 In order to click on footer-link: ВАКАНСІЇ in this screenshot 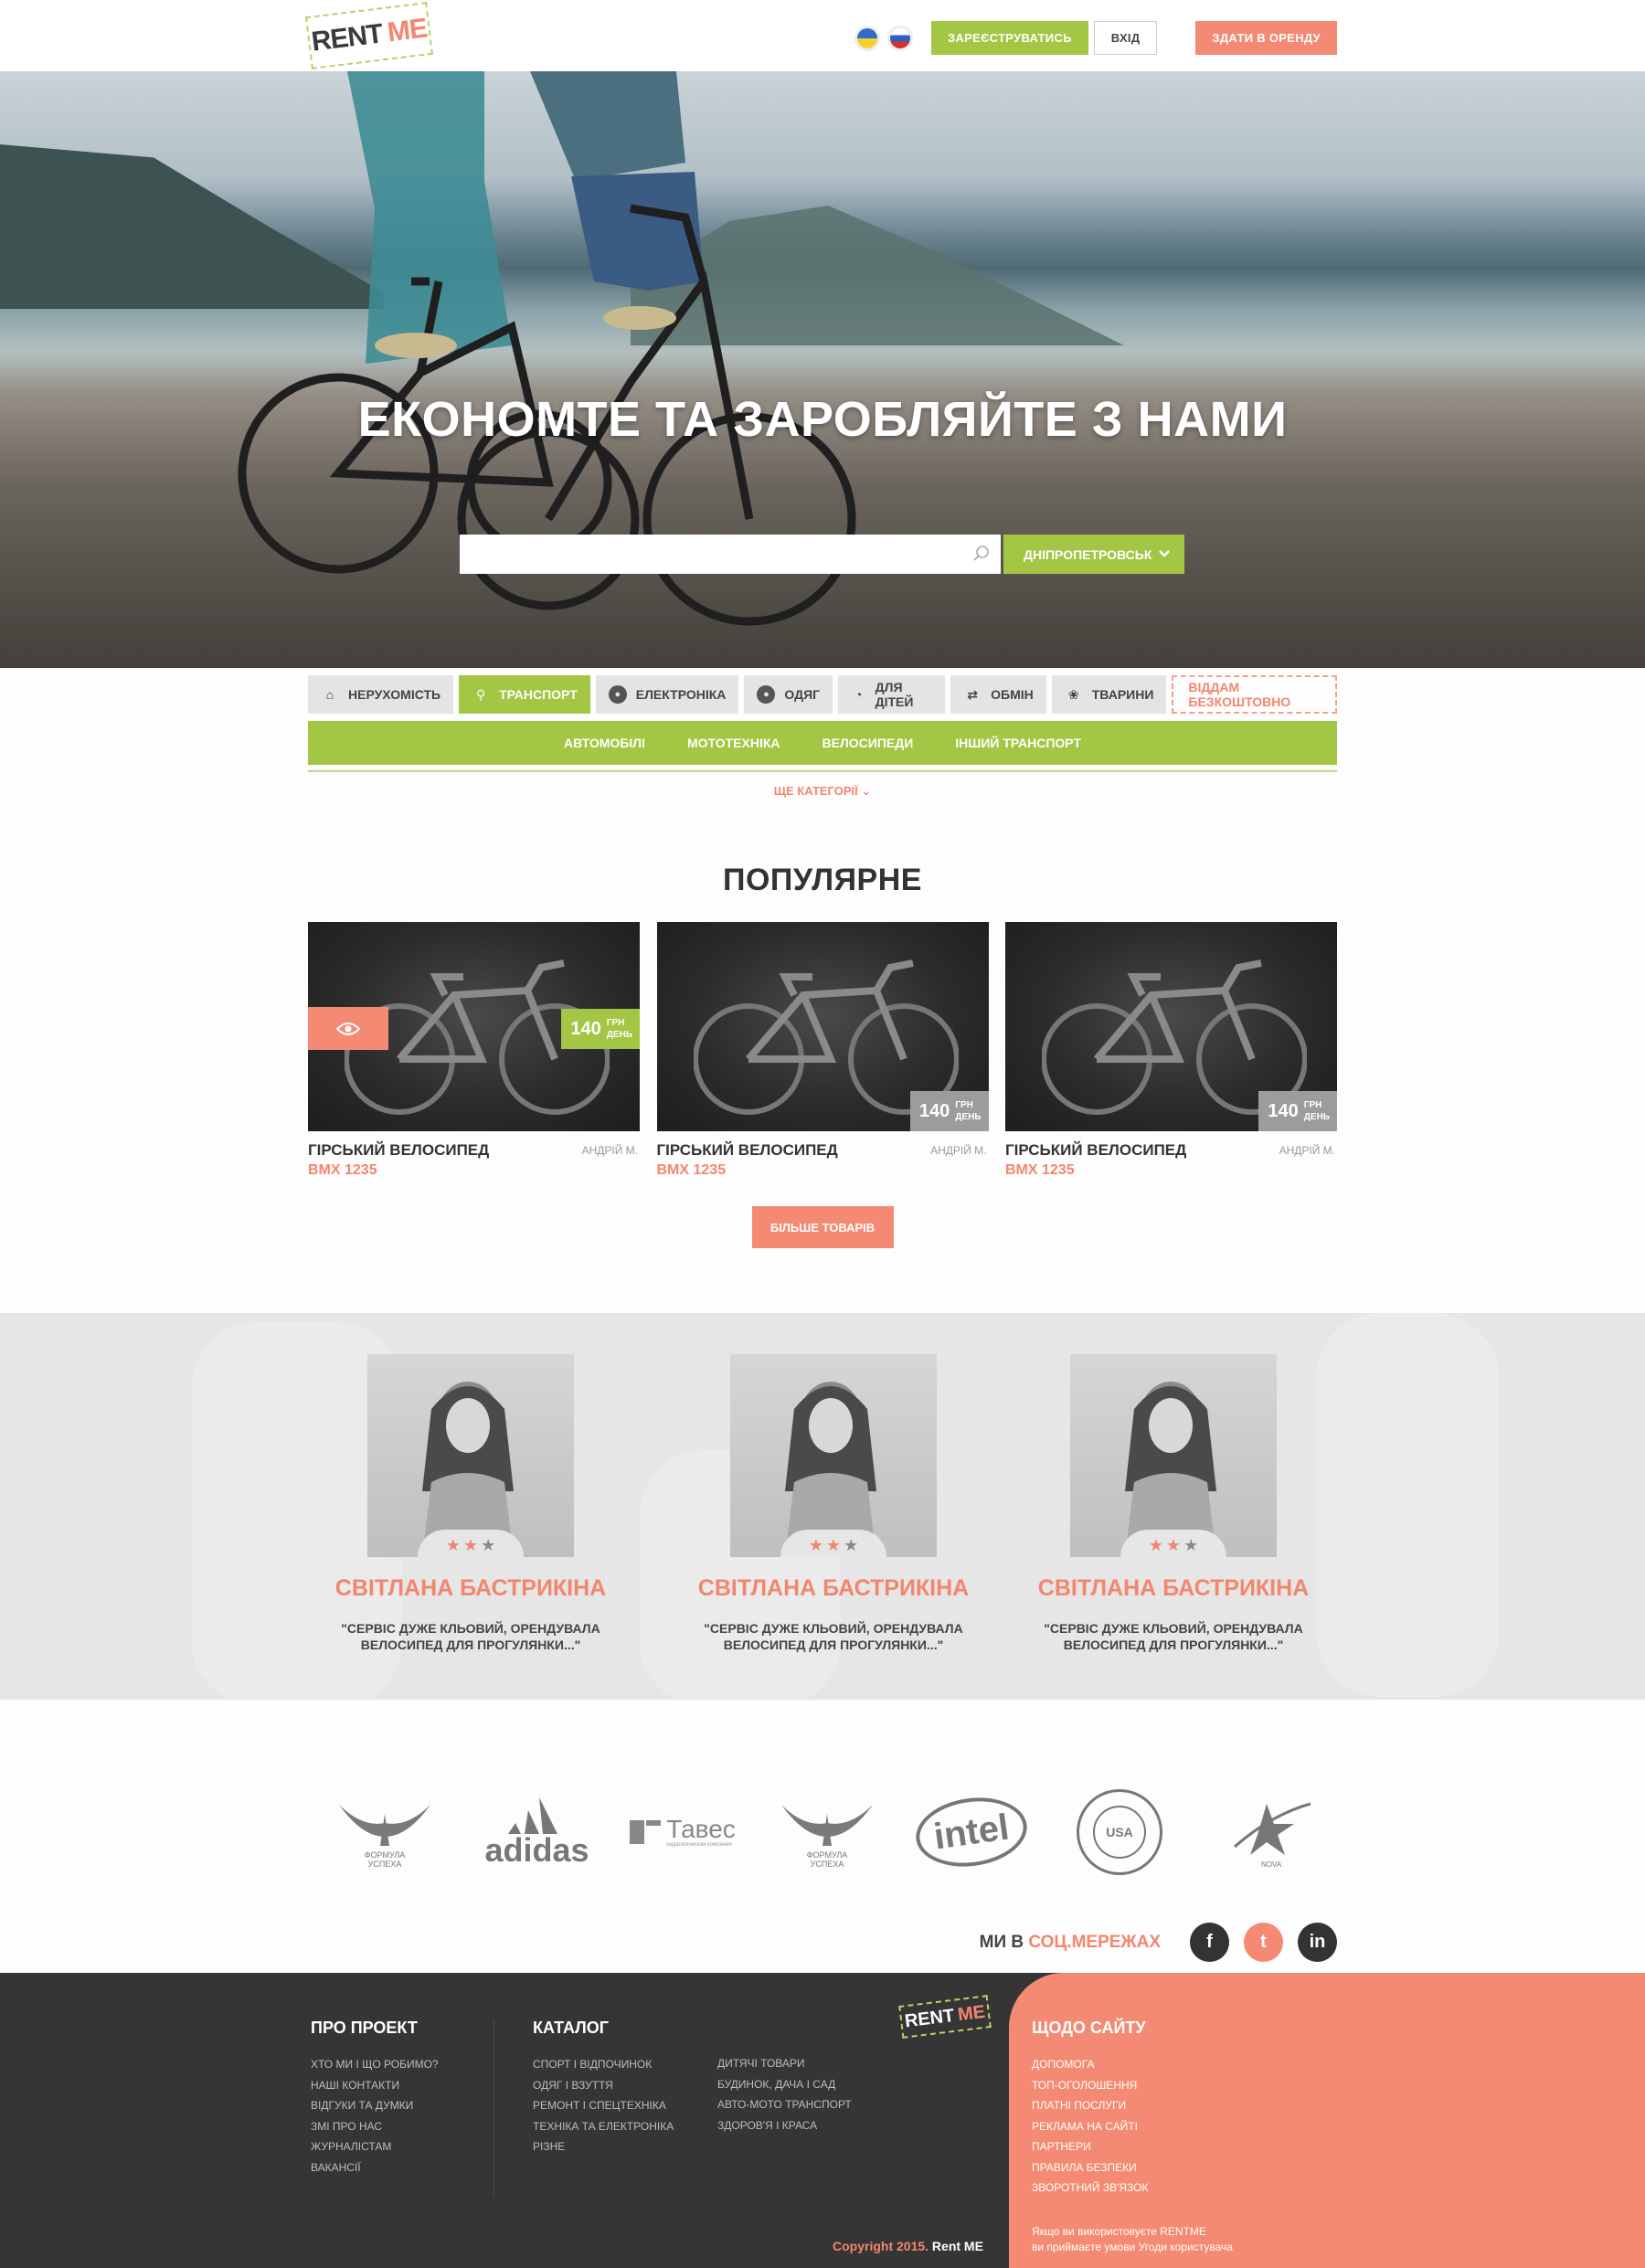, I will do `click(375, 2167)`.